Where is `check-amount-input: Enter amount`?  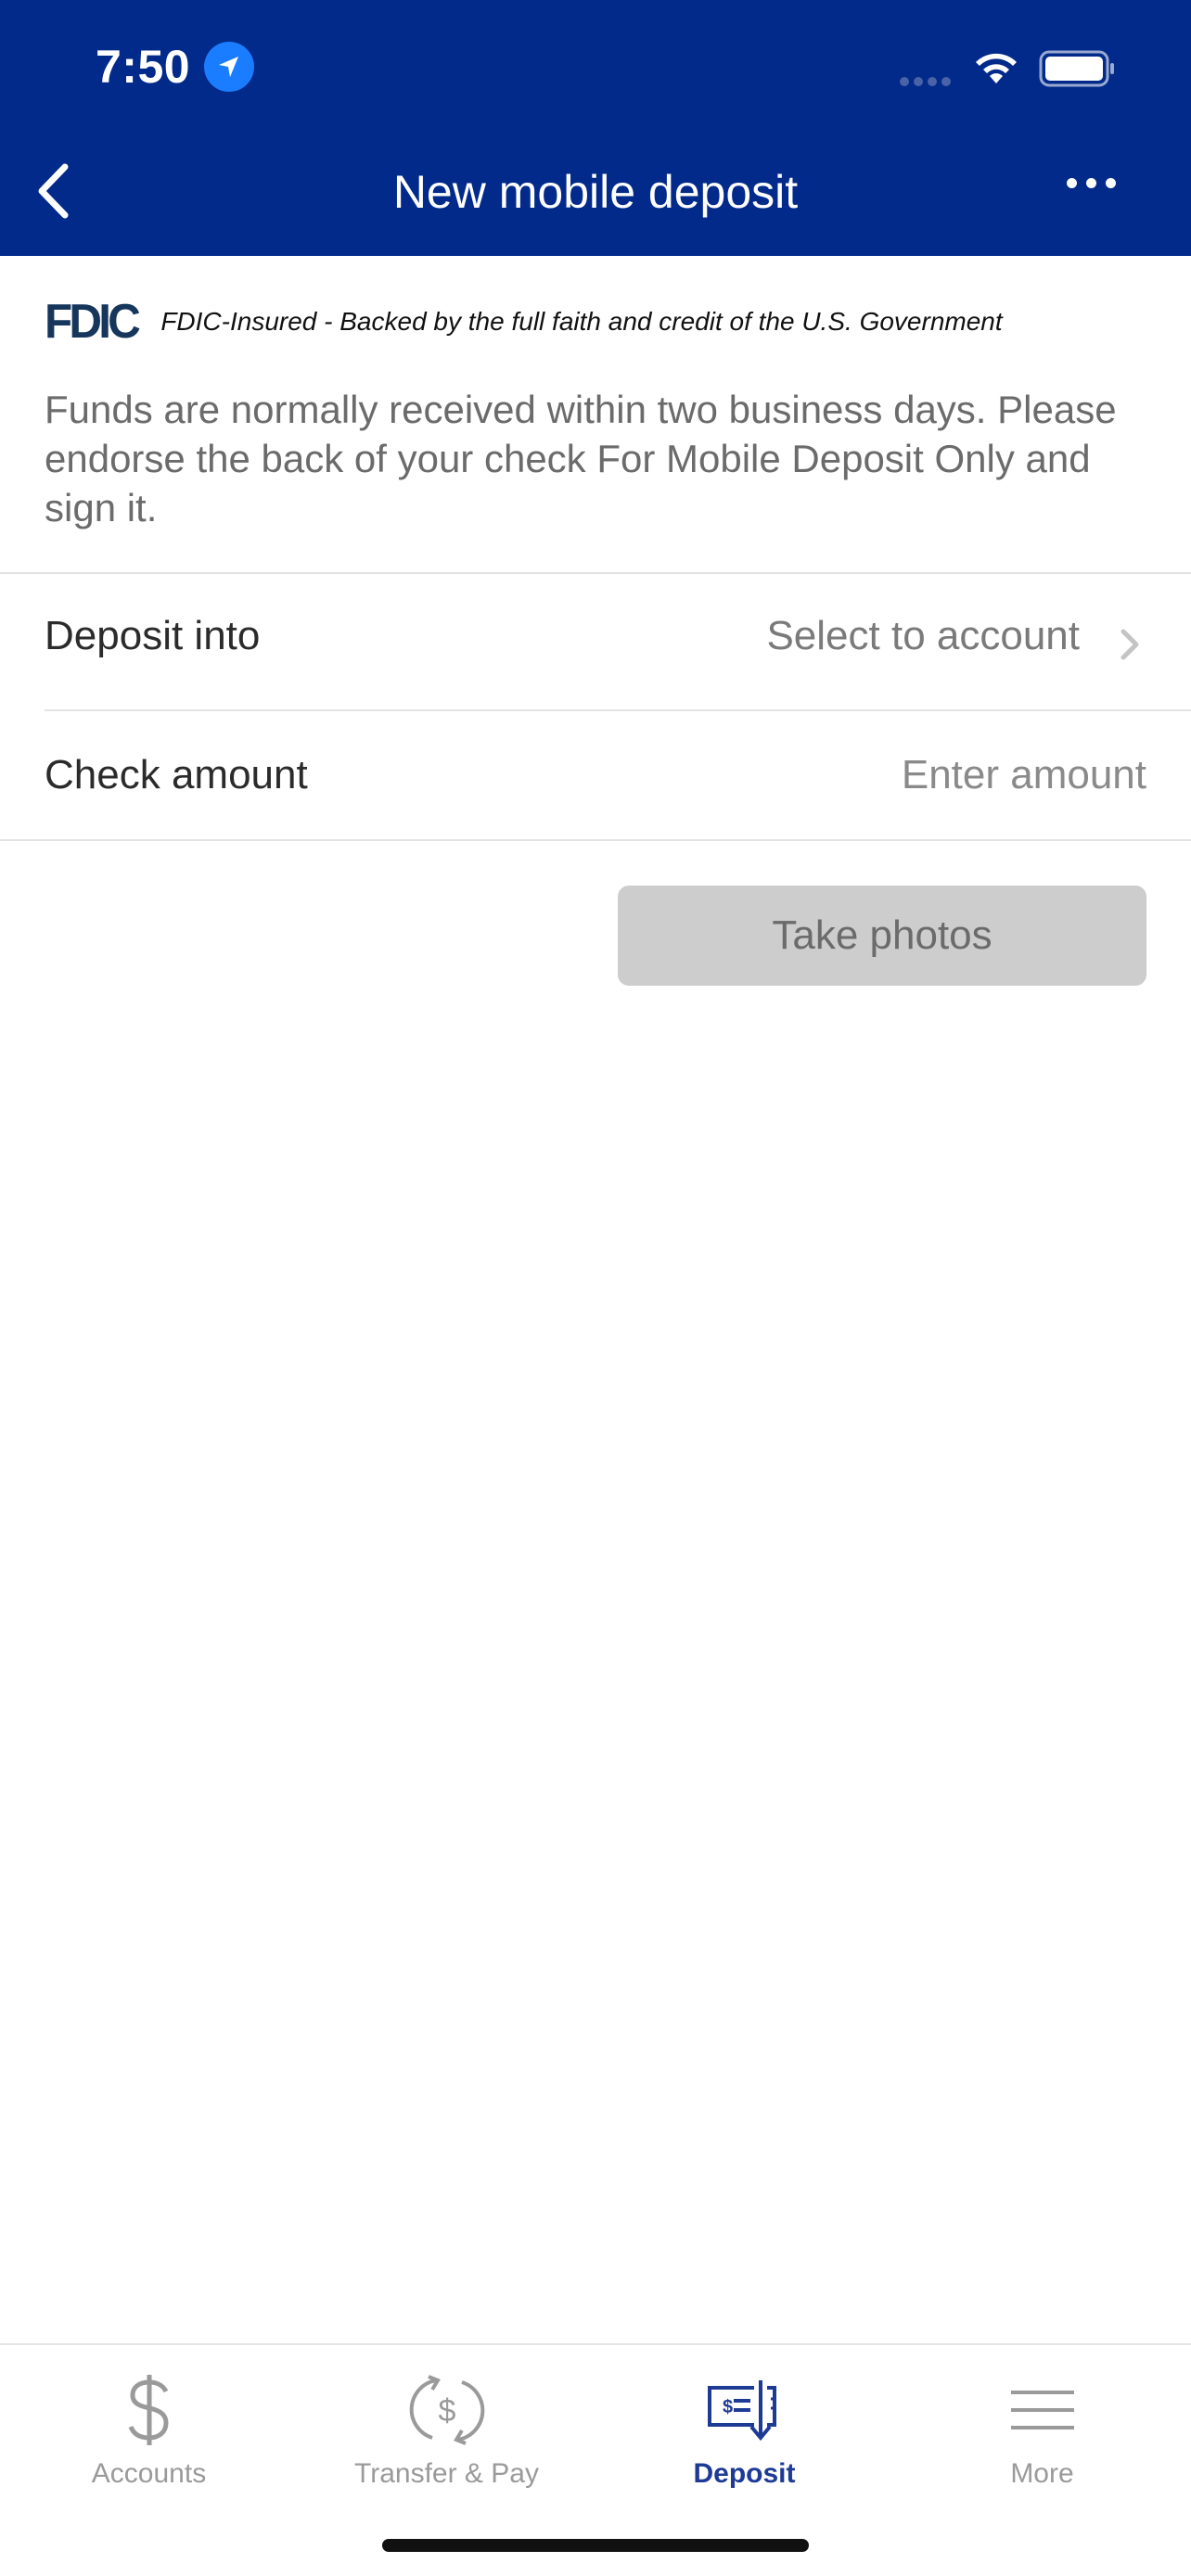
check-amount-input: Enter amount is located at coordinates (1024, 775).